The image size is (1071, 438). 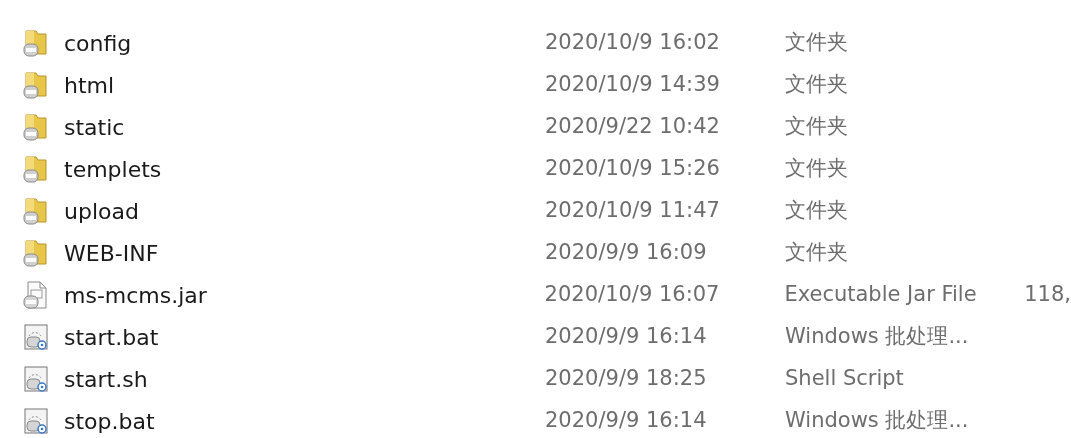 I want to click on modified-date: 2020/9/9 18:25, so click(x=626, y=378).